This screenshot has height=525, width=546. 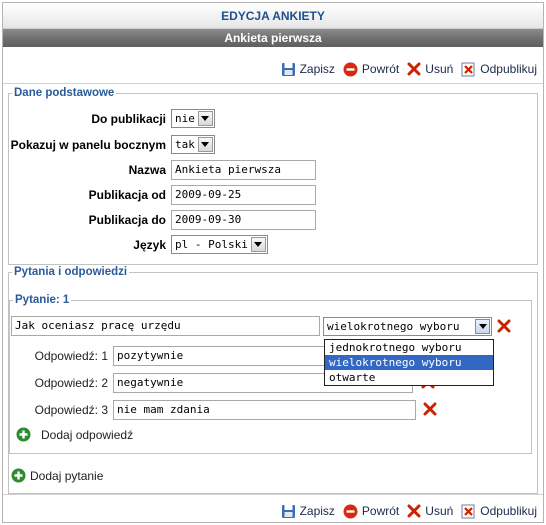 I want to click on toolbar-bottom: Zapisz Powrót Usuń Odpublikuj, so click(x=409, y=511).